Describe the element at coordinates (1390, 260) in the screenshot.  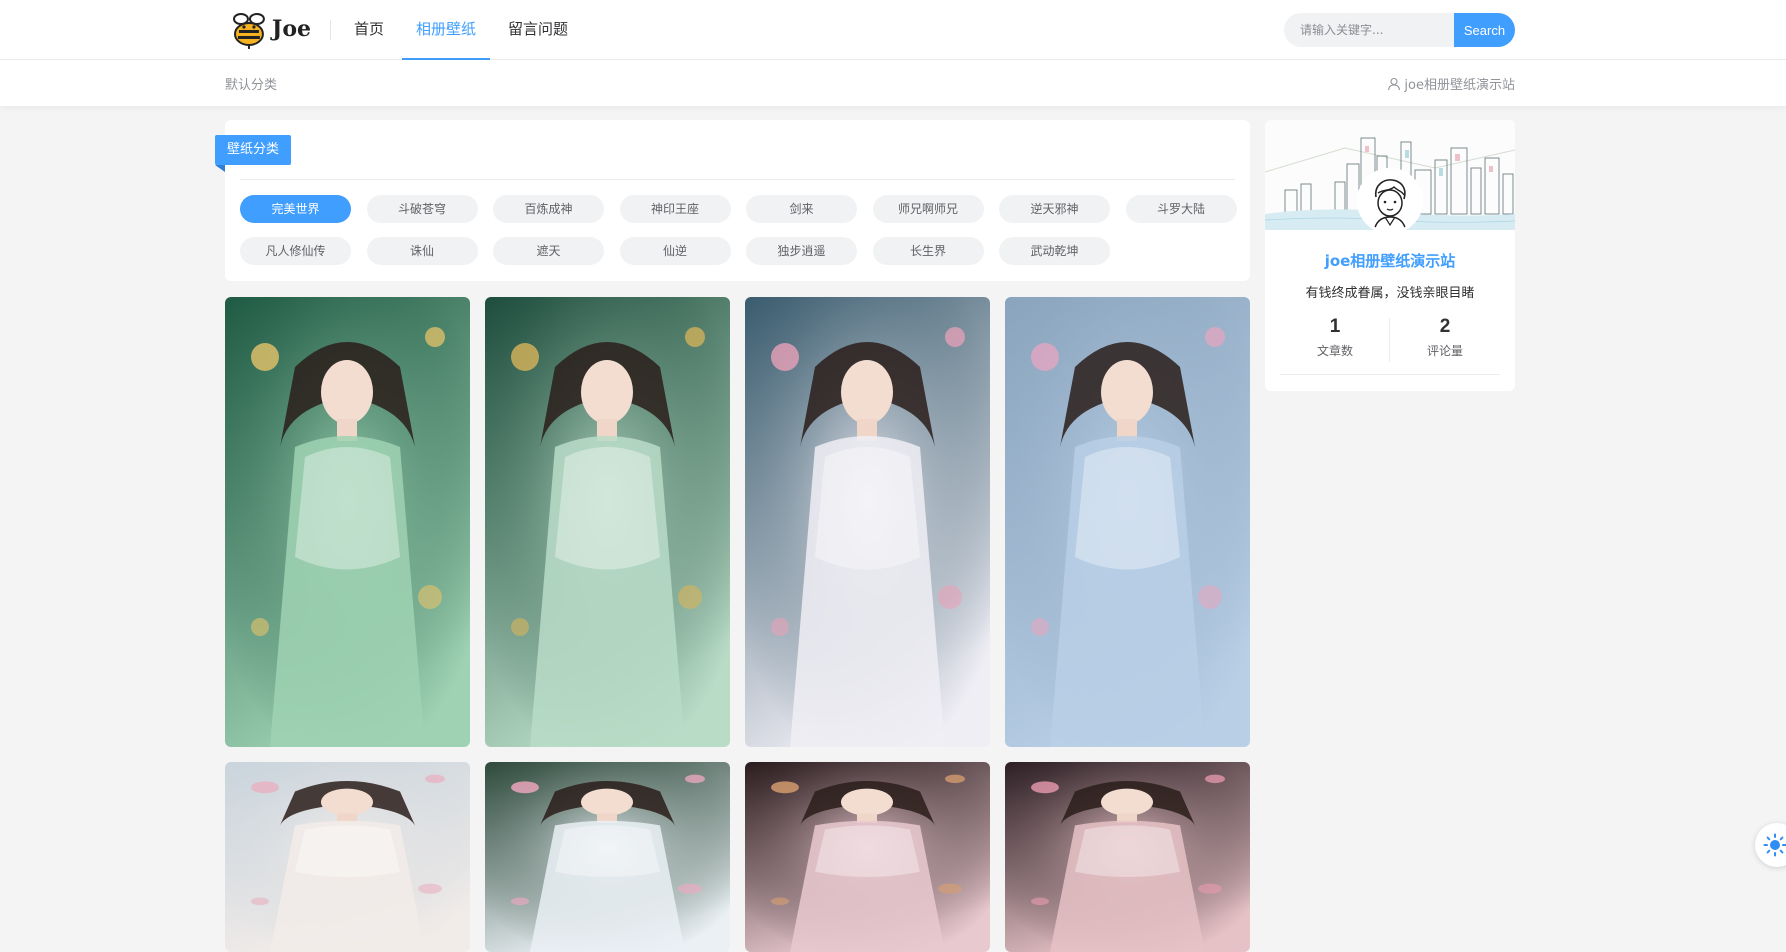
I see `profile-name: joe相册壁纸演示站` at that location.